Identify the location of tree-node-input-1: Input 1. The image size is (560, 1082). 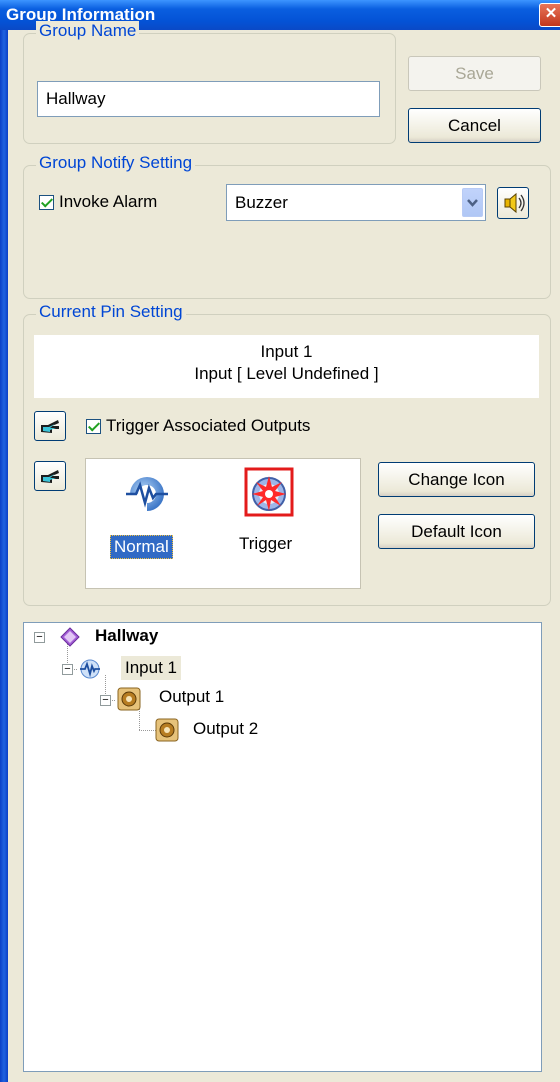
(151, 668).